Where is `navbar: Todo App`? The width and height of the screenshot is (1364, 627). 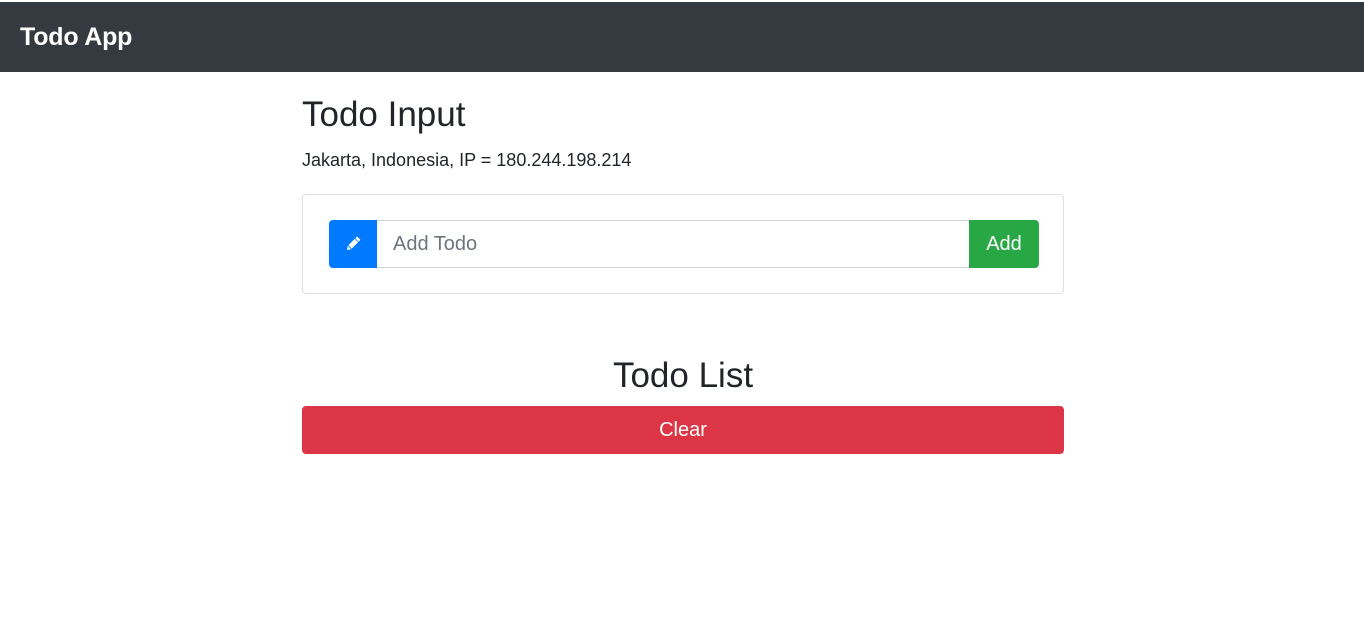 navbar: Todo App is located at coordinates (682, 37).